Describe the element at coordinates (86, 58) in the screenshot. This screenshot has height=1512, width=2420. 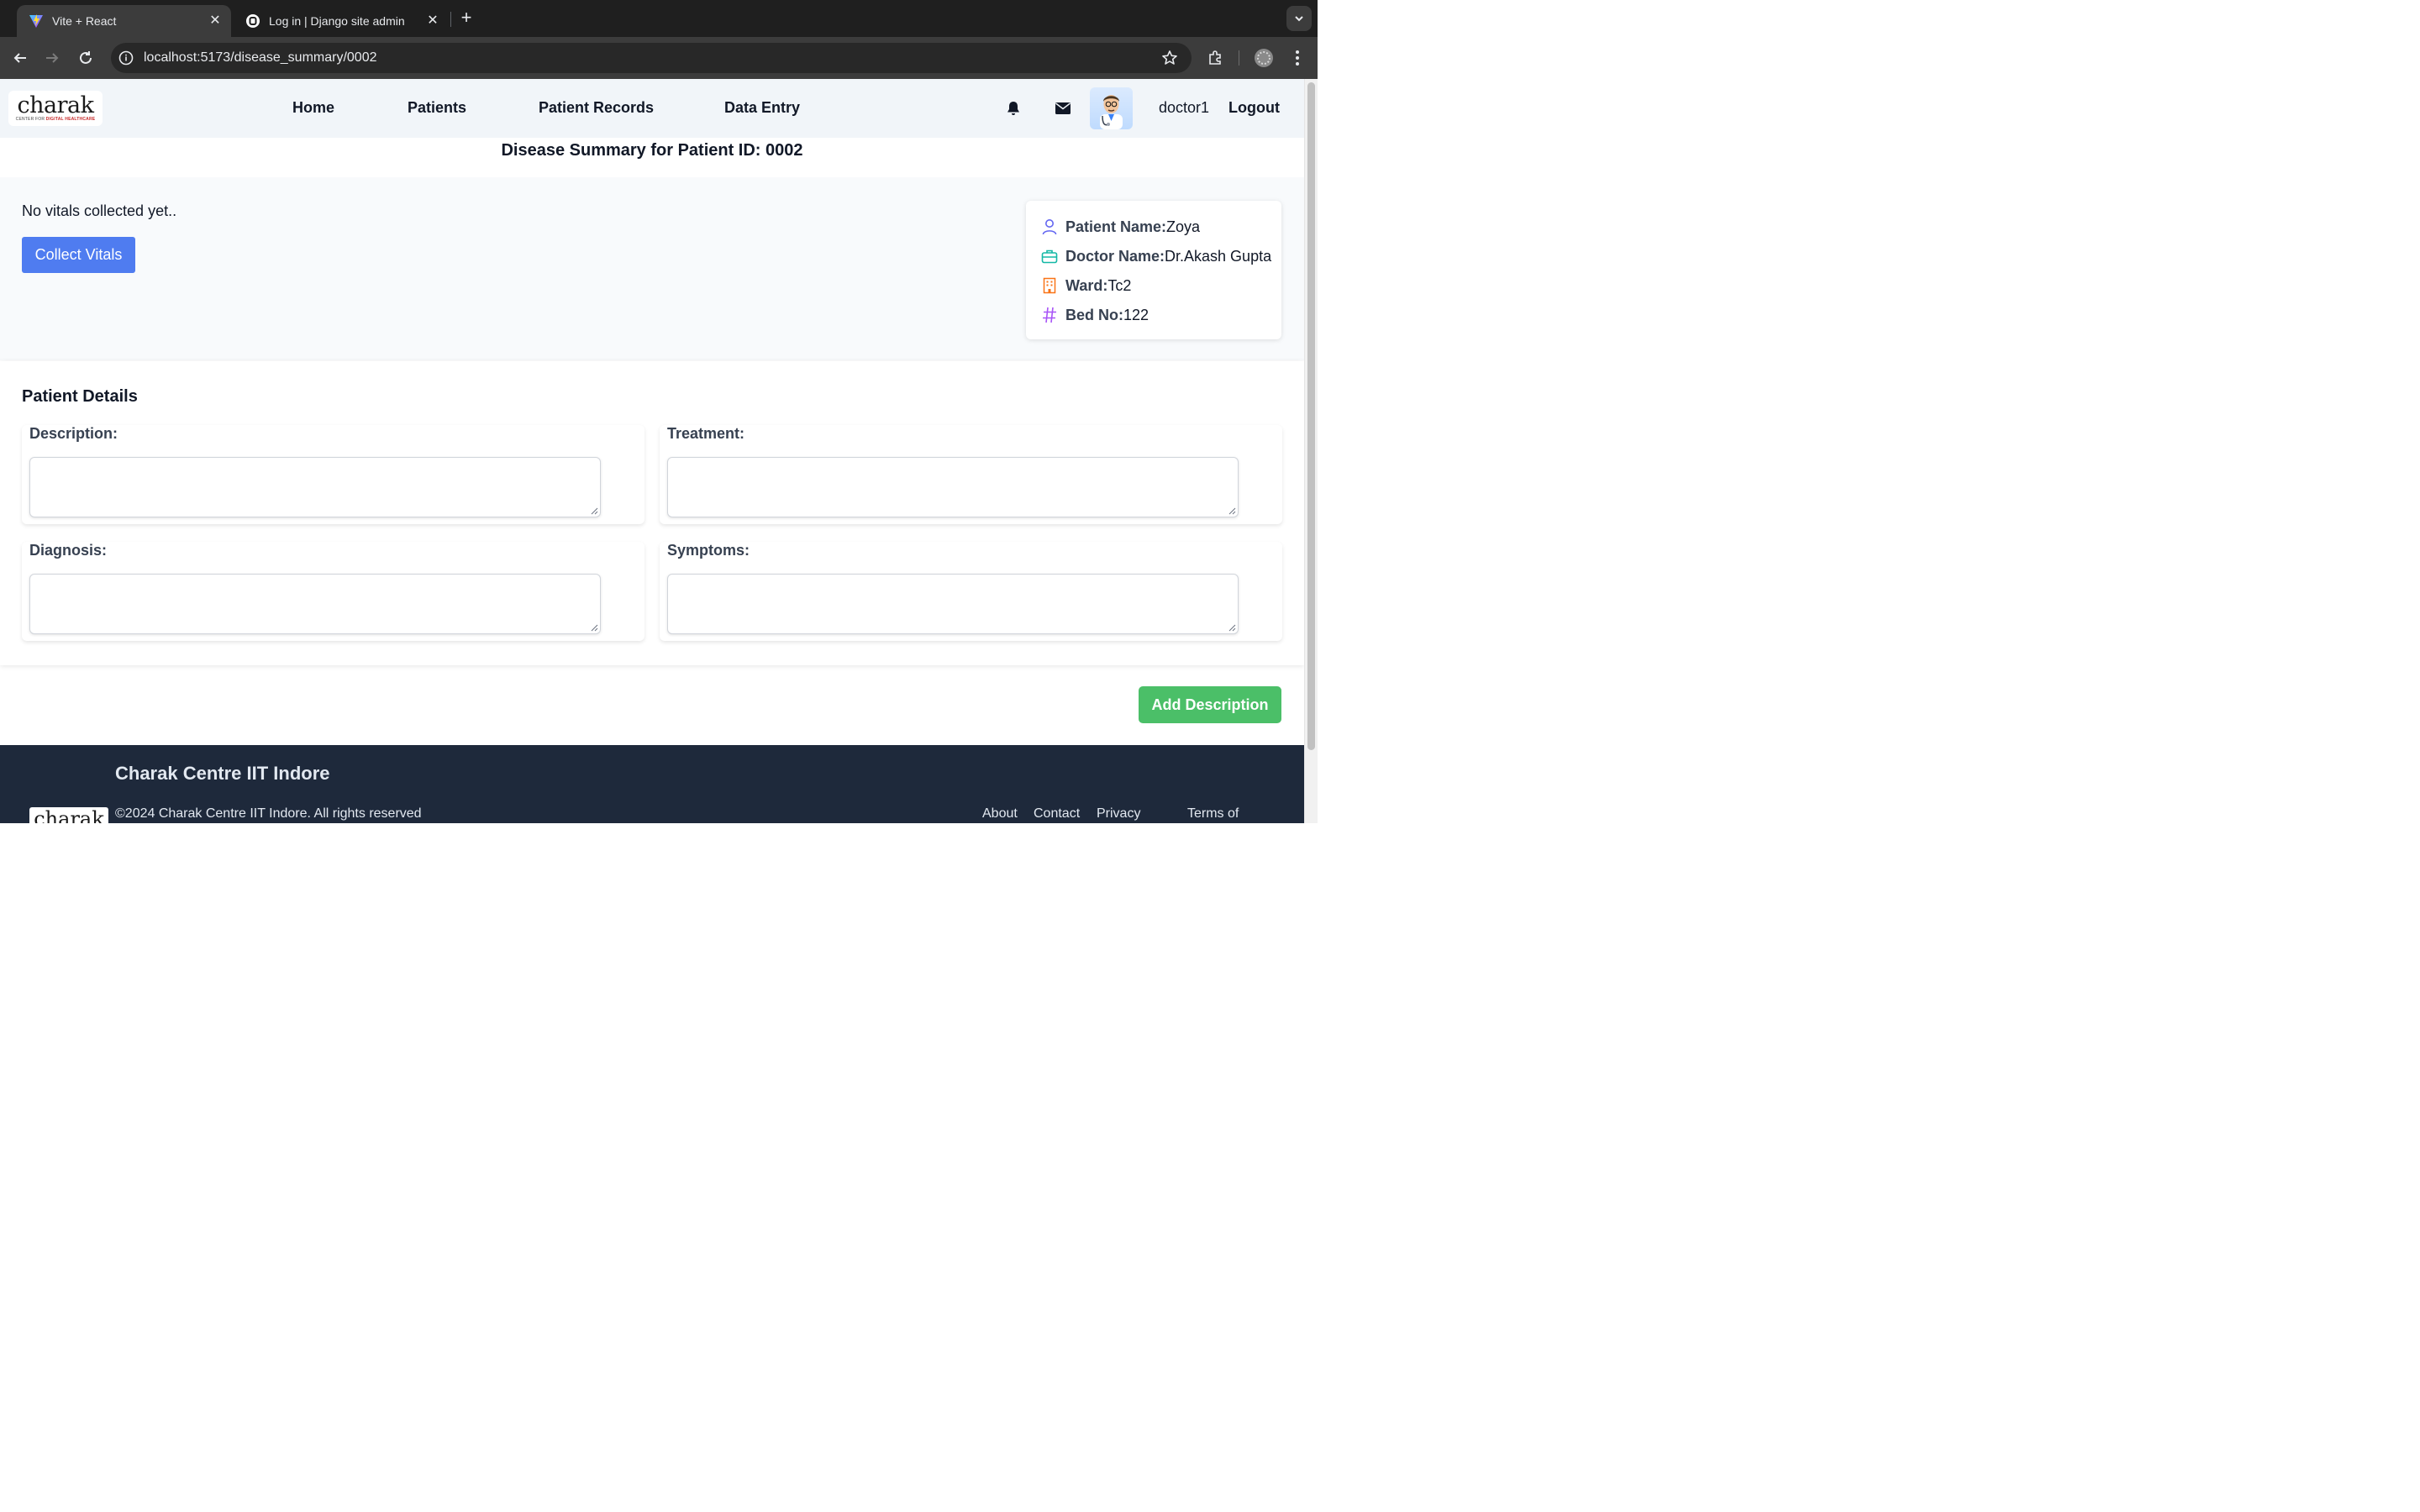
I see `reload-icon` at that location.